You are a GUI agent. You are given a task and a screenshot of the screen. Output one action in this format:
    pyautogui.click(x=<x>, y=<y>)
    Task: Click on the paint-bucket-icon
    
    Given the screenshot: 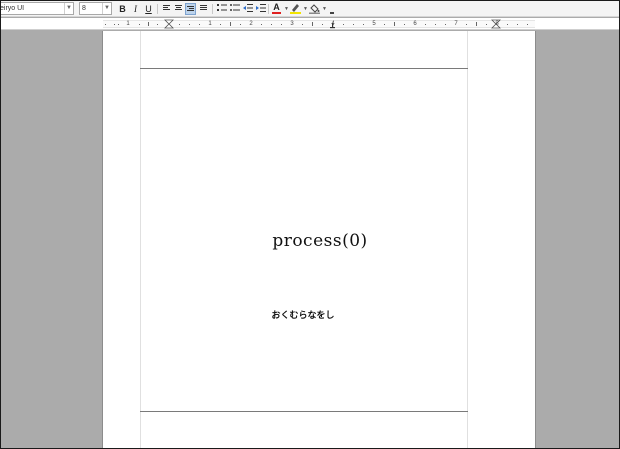 What is the action you would take?
    pyautogui.click(x=314, y=9)
    